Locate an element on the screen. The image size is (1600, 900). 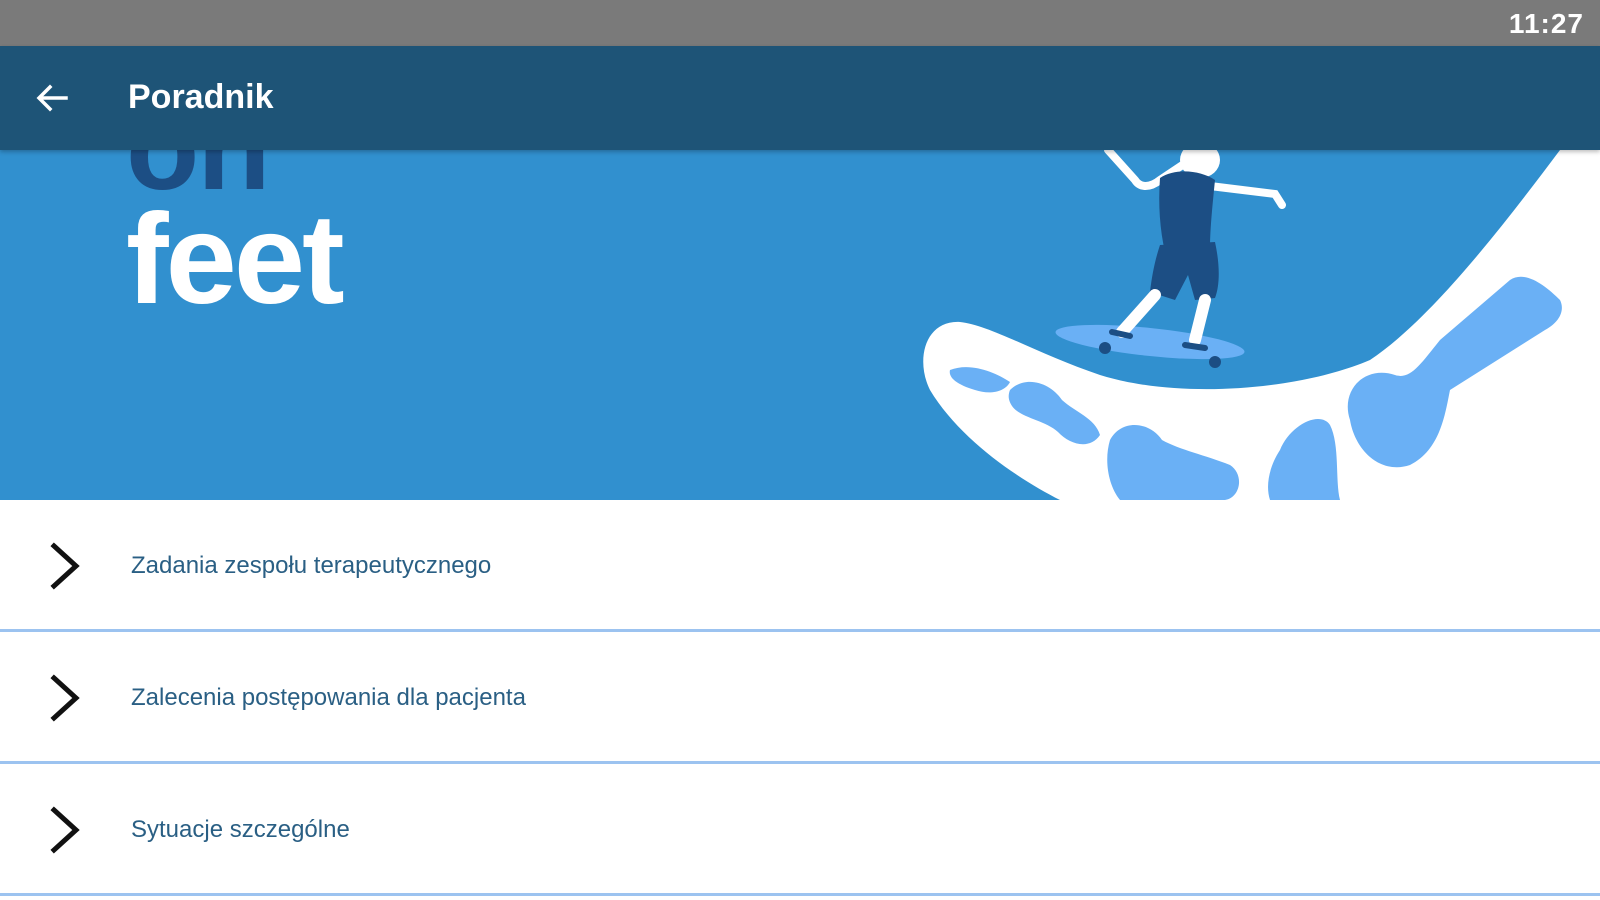
menu-item-patient-recommendations: Zalecenia postępowania dla pacjenta is located at coordinates (800, 698).